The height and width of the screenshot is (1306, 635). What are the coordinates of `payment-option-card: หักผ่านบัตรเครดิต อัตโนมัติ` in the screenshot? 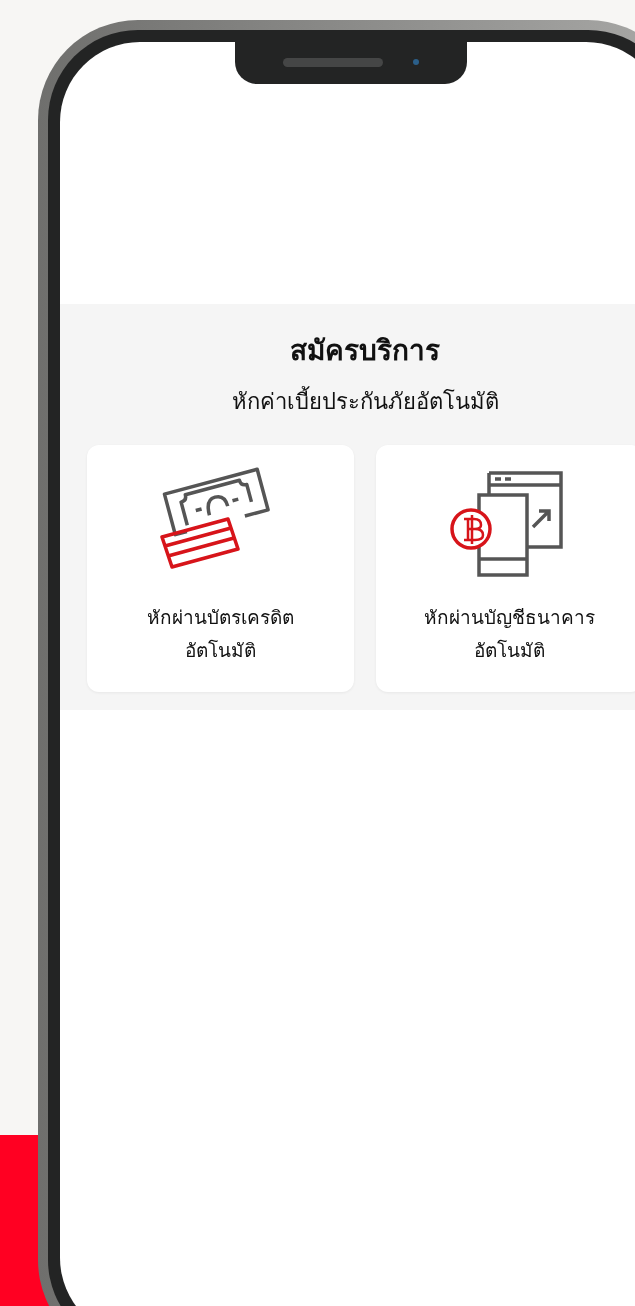 It's located at (220, 568).